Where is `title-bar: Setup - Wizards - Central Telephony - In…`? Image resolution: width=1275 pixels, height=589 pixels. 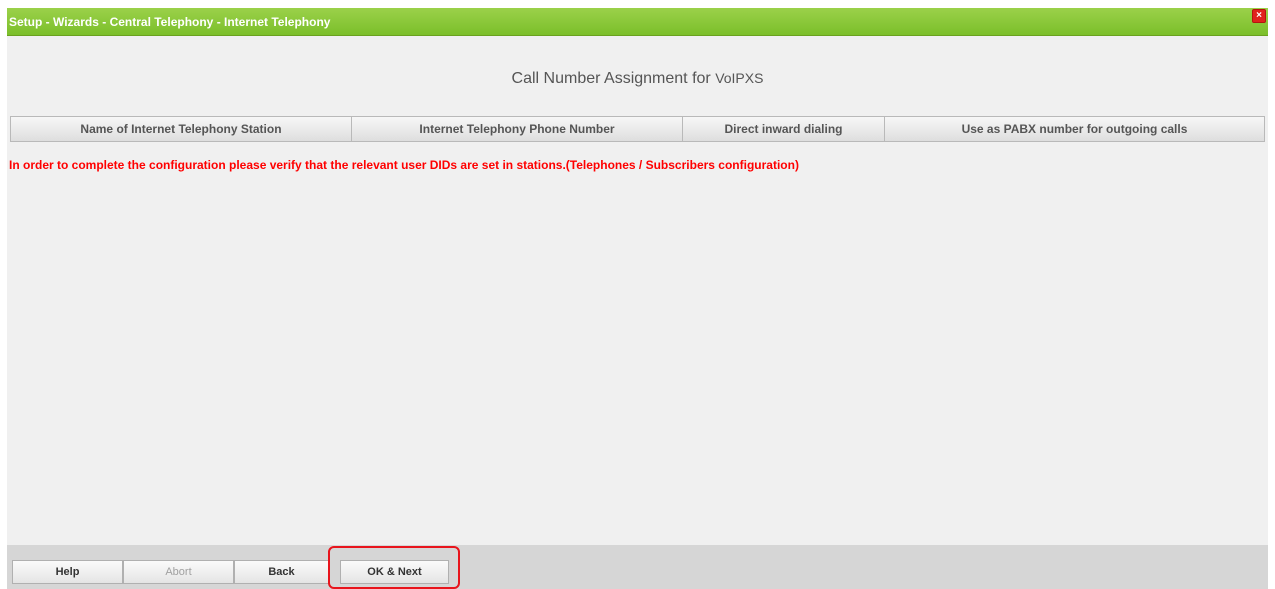
title-bar: Setup - Wizards - Central Telephony - In… is located at coordinates (637, 22).